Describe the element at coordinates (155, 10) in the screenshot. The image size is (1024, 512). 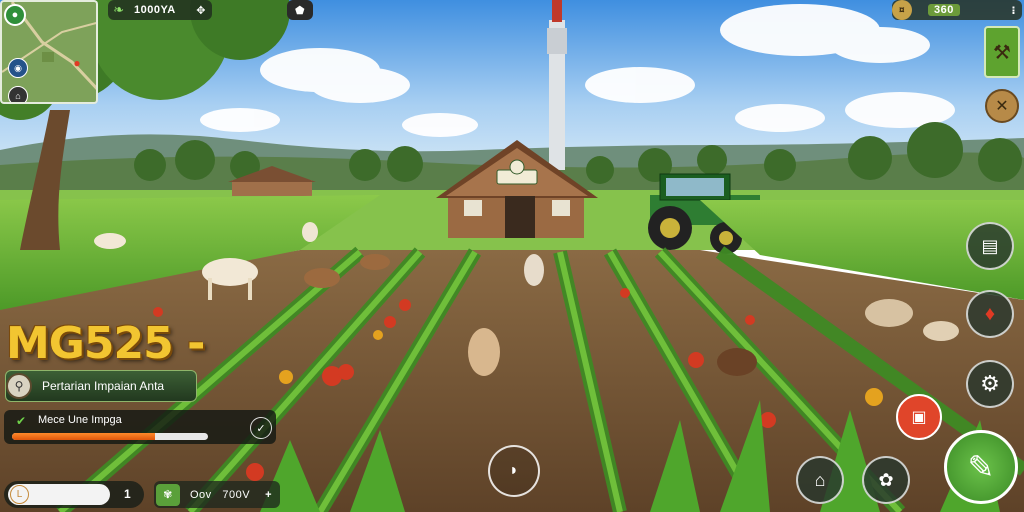
I see `money-value: 1000YA` at that location.